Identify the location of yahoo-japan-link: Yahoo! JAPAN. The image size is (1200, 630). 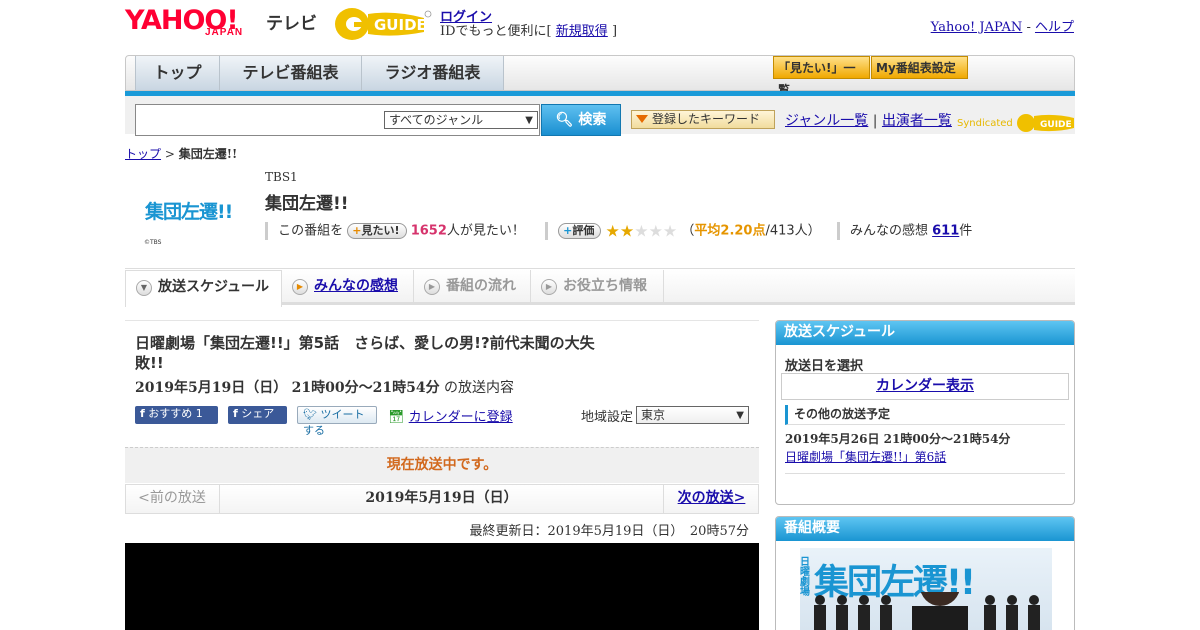
(977, 27).